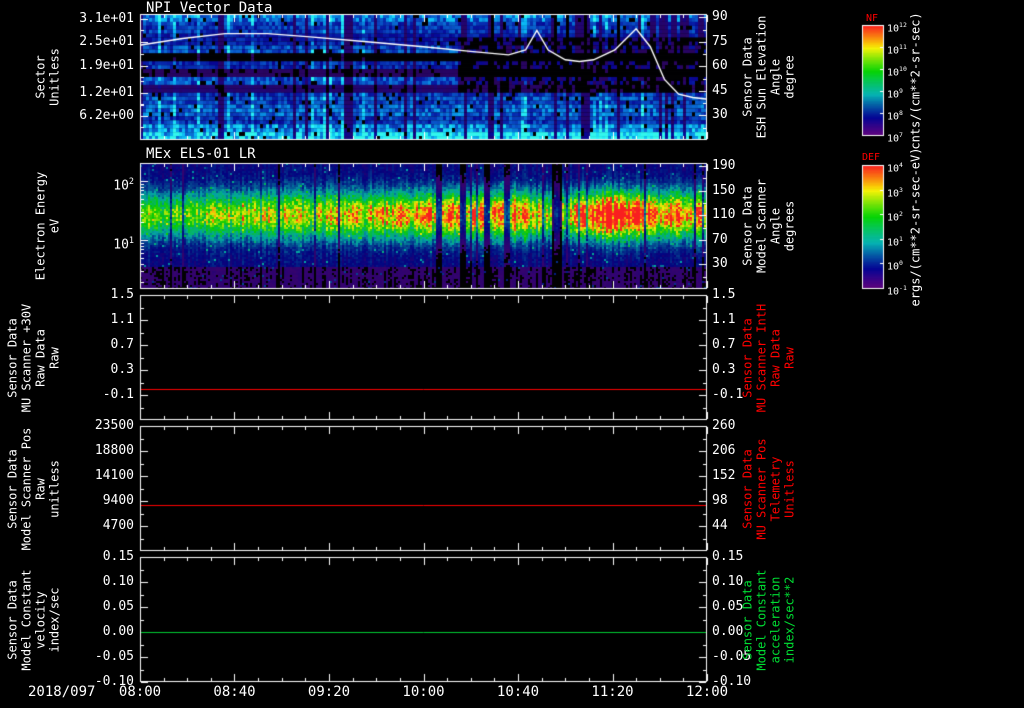 The width and height of the screenshot is (1024, 708). What do you see at coordinates (518, 692) in the screenshot?
I see `x-axis-tick-label: 10:40` at bounding box center [518, 692].